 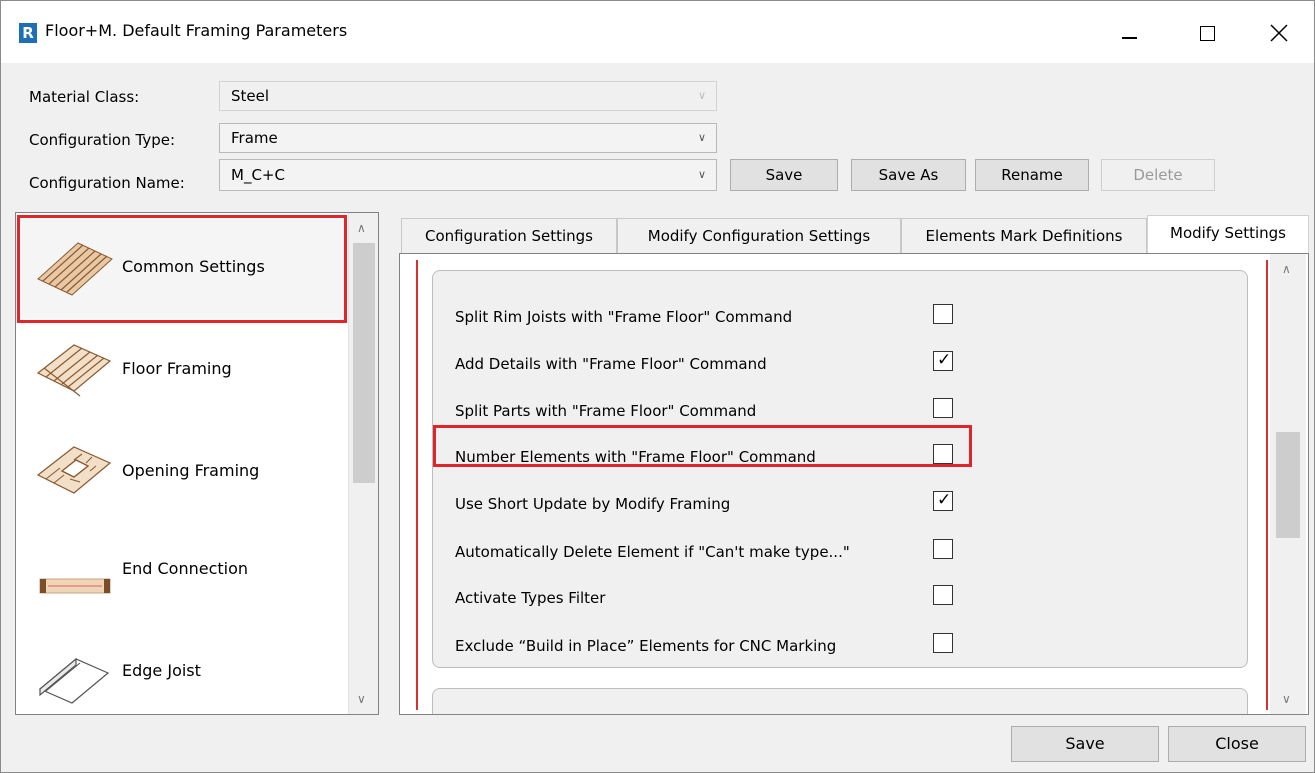 I want to click on sidebar-item-end-connection: End Connection, so click(x=181, y=571).